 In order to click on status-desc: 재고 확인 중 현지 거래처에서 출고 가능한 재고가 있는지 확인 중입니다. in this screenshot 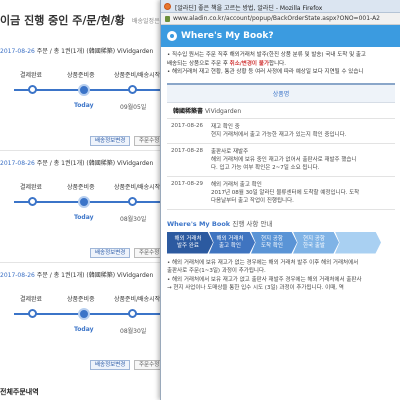, I will do `click(301, 131)`.